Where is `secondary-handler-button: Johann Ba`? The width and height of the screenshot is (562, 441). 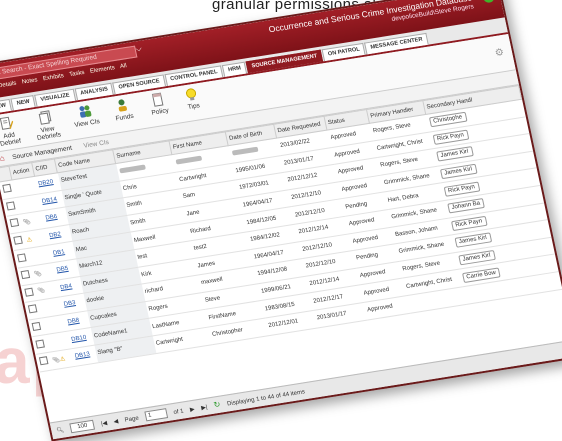 secondary-handler-button: Johann Ba is located at coordinates (466, 206).